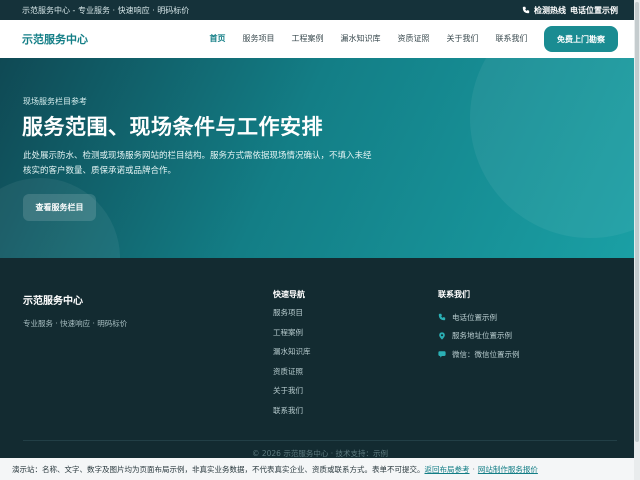  I want to click on quick-nav-title: 快速导航, so click(289, 294).